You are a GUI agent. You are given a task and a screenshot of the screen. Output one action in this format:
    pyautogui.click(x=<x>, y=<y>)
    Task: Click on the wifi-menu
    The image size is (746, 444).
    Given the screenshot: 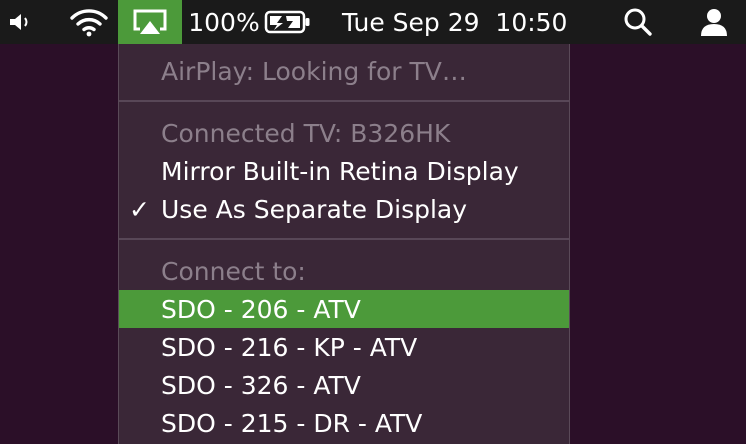 What is the action you would take?
    pyautogui.click(x=89, y=22)
    